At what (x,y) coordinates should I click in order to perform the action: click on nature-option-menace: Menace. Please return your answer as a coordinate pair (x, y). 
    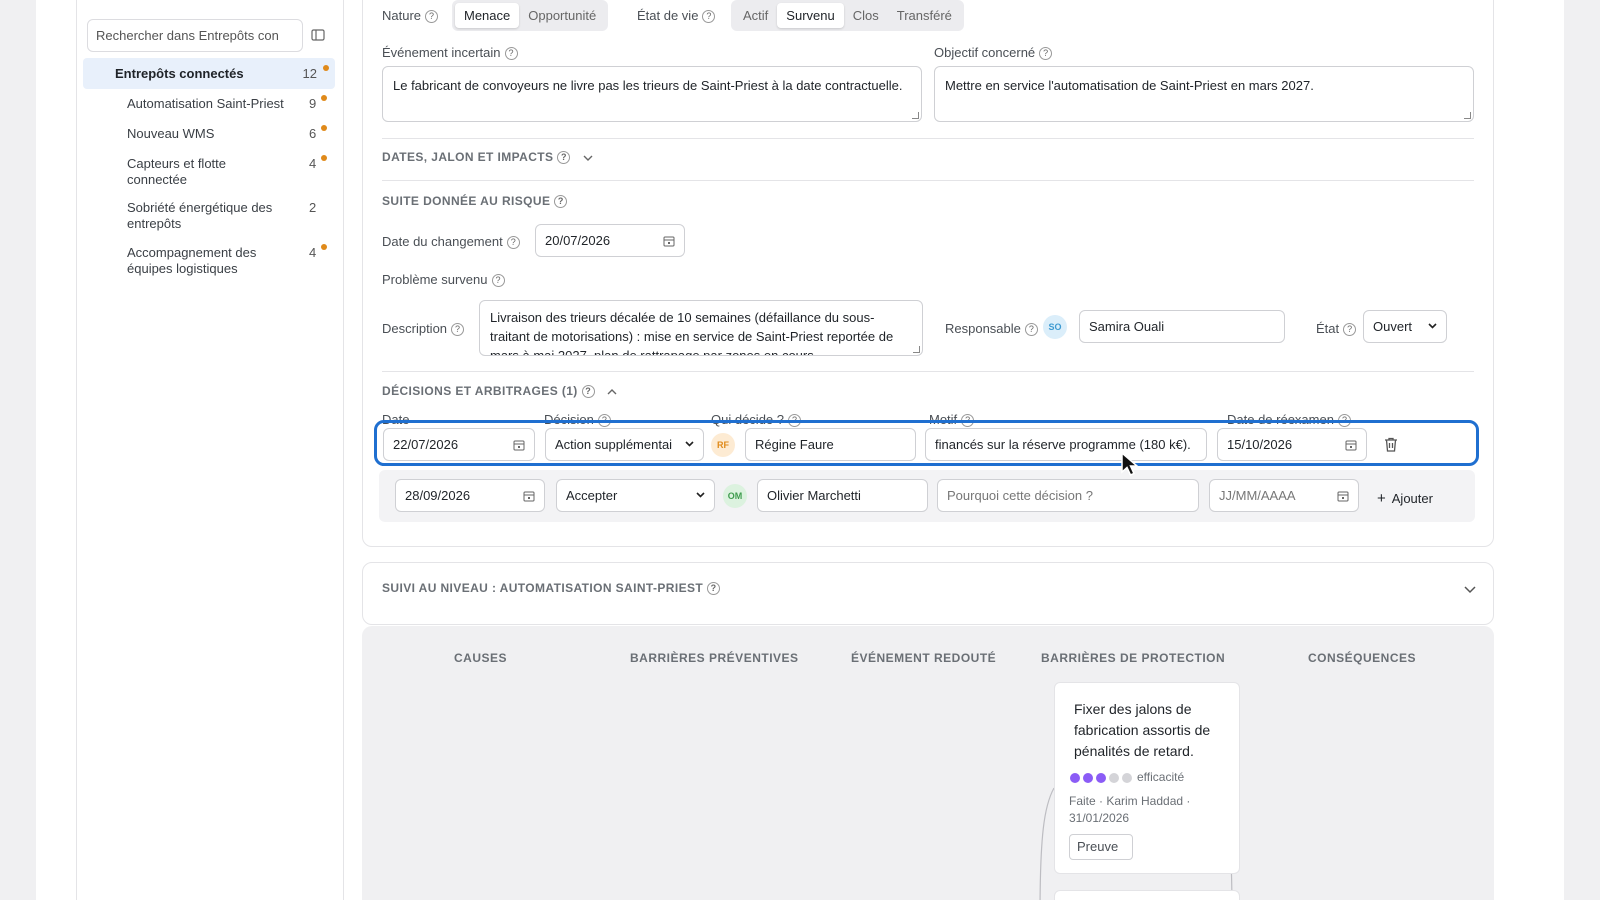
    Looking at the image, I should click on (487, 15).